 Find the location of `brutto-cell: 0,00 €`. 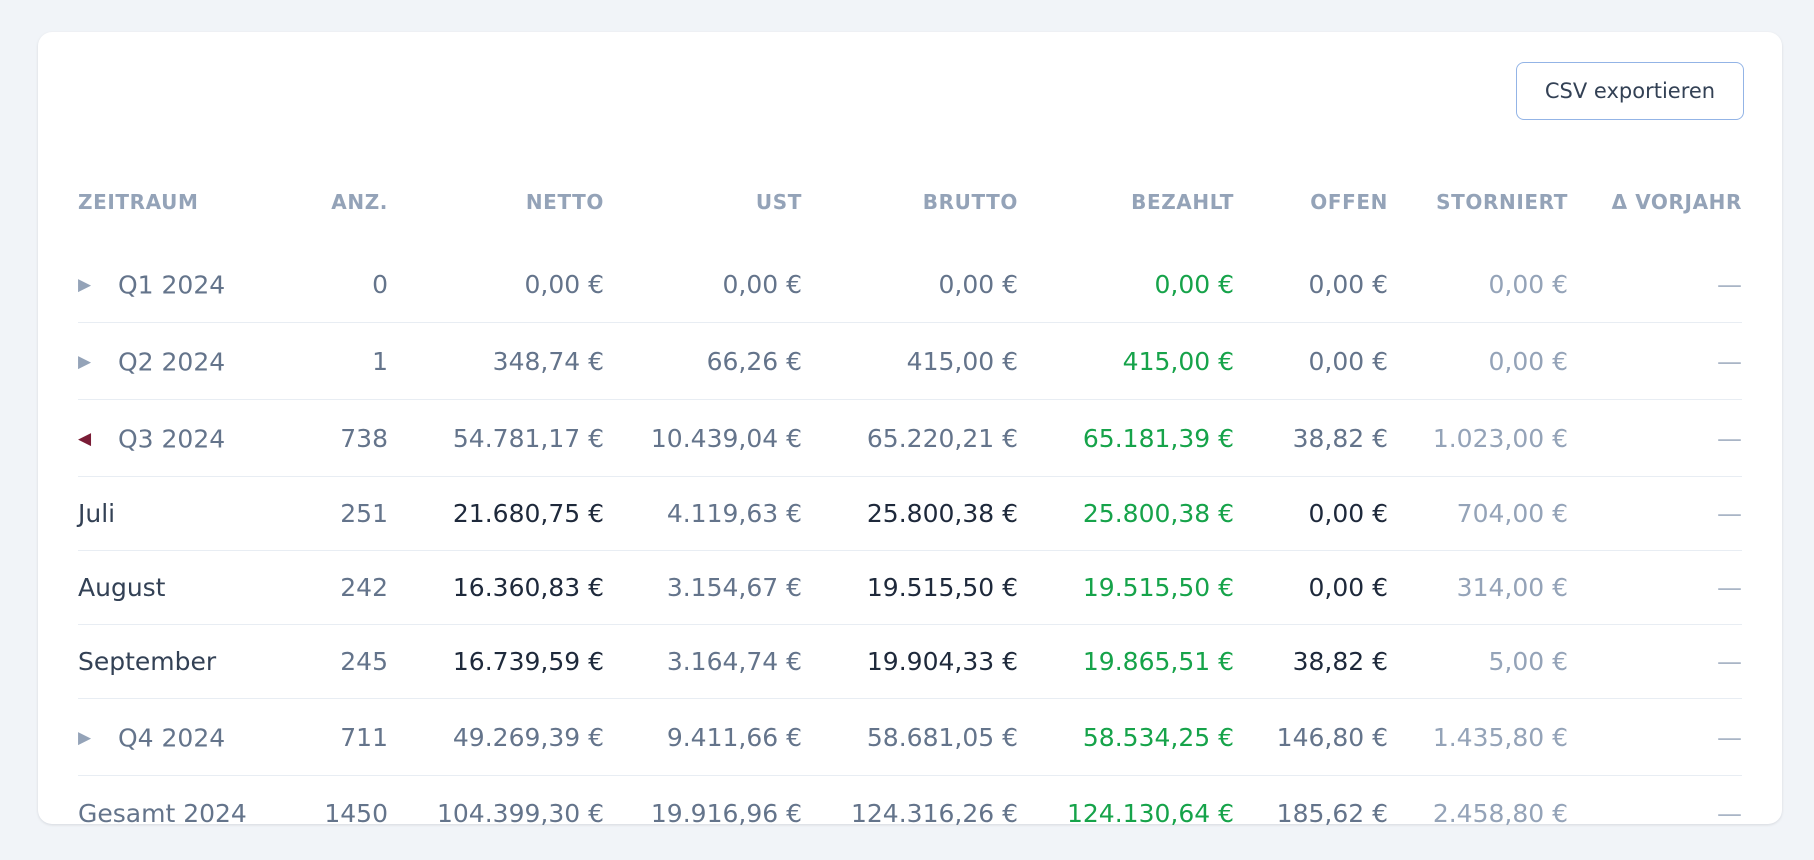

brutto-cell: 0,00 € is located at coordinates (910, 284).